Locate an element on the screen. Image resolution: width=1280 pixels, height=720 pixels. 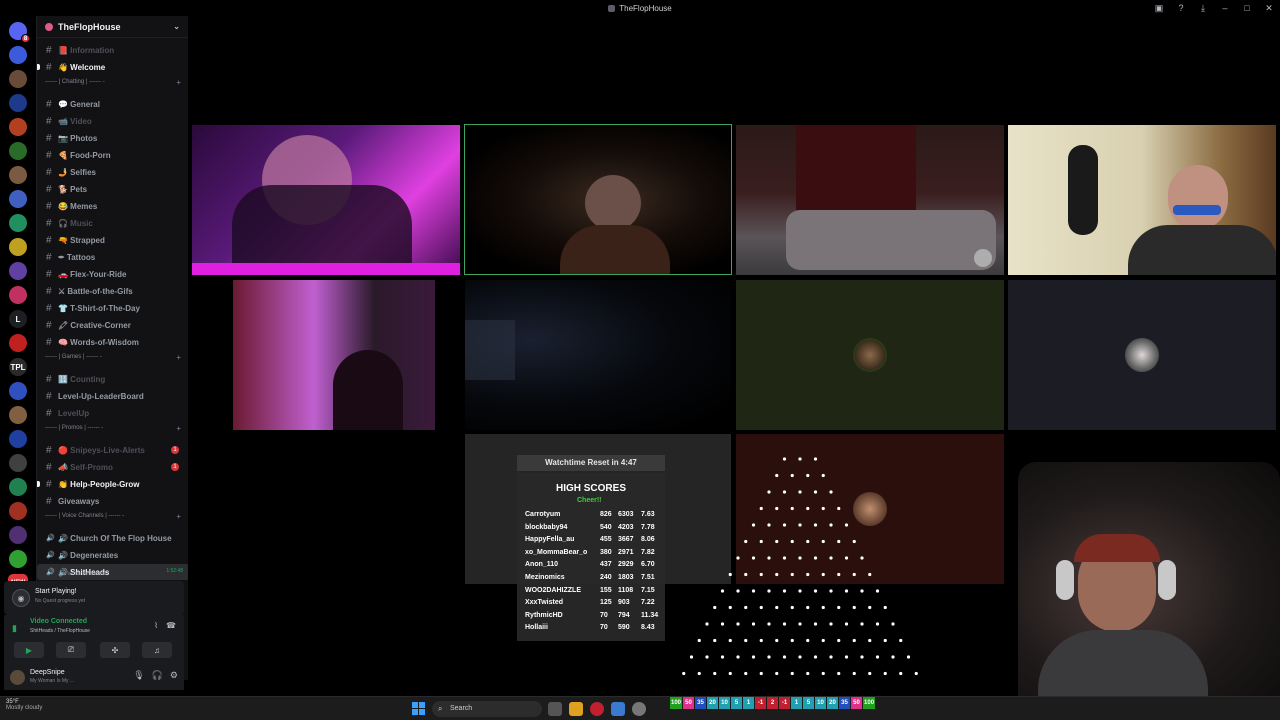
server-icon: TPL is located at coordinates (18, 367).